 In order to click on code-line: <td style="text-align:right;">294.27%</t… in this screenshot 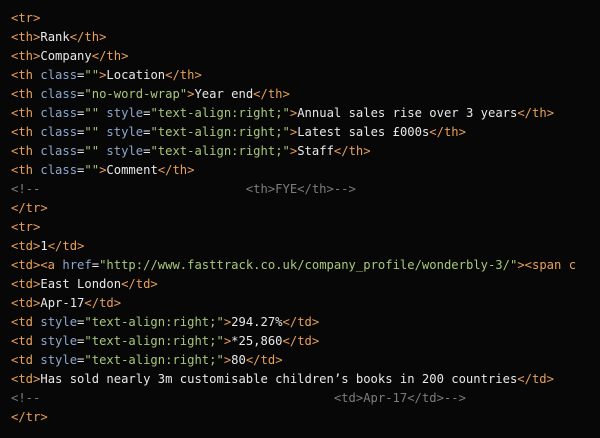, I will do `click(305, 322)`.